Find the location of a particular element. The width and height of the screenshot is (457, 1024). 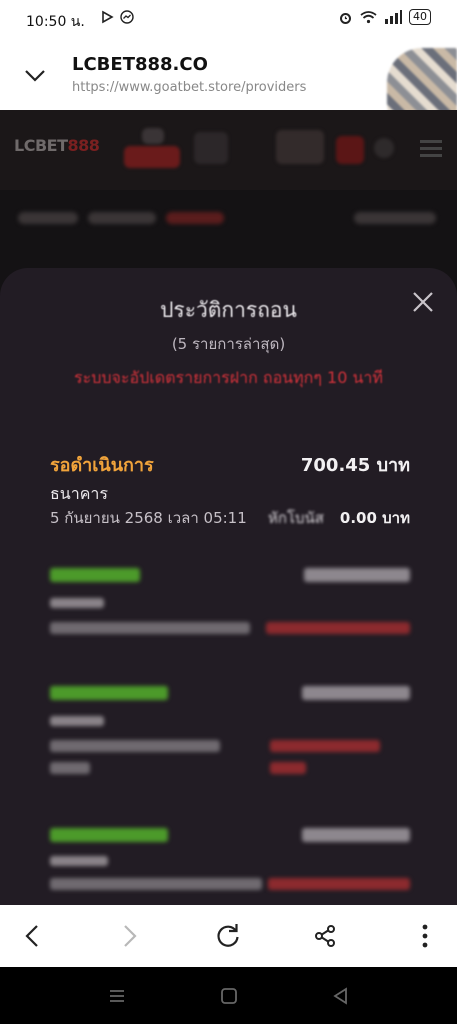

modal-subtitle: (5 รายการล่าสุด) is located at coordinates (228, 344).